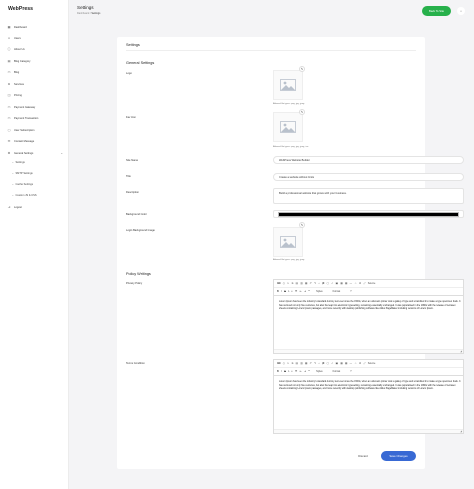 The image size is (474, 489). Describe the element at coordinates (35, 72) in the screenshot. I see `sidebar-item-blog: ▭ Blog` at that location.